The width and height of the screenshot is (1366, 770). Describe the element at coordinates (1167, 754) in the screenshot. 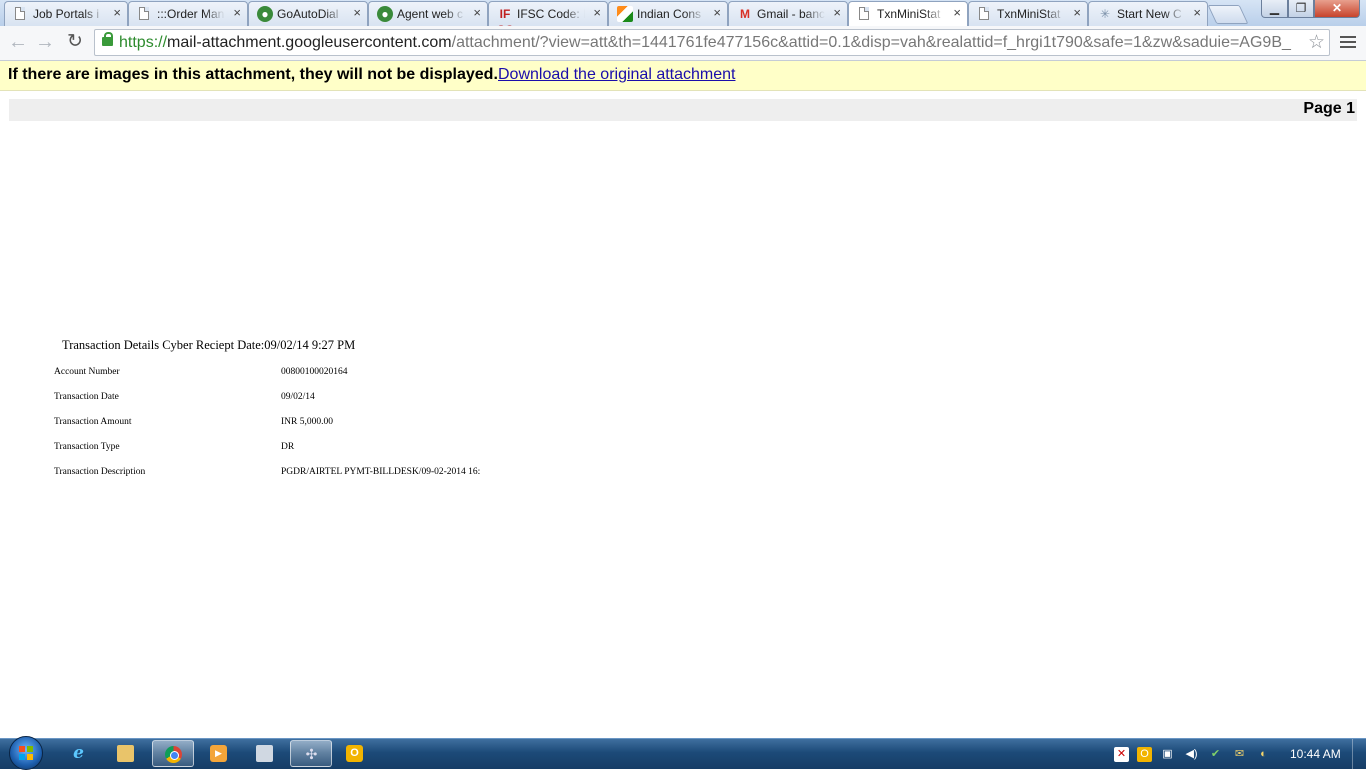

I see `tray-network-icon: ▣` at that location.